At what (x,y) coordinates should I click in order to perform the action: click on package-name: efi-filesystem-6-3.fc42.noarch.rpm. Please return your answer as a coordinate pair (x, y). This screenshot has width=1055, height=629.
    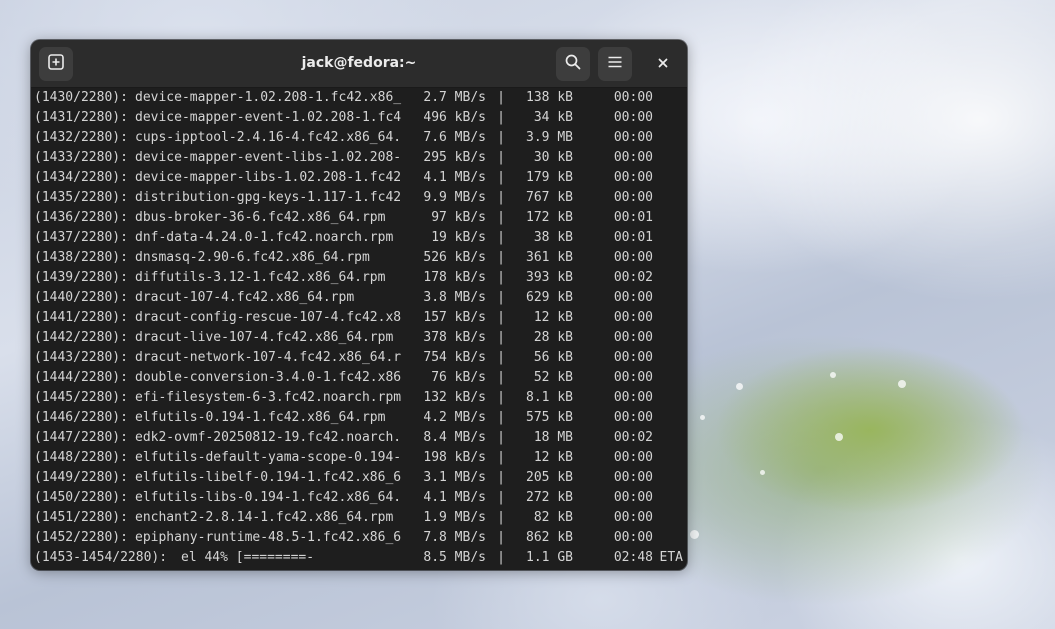
    Looking at the image, I should click on (268, 397).